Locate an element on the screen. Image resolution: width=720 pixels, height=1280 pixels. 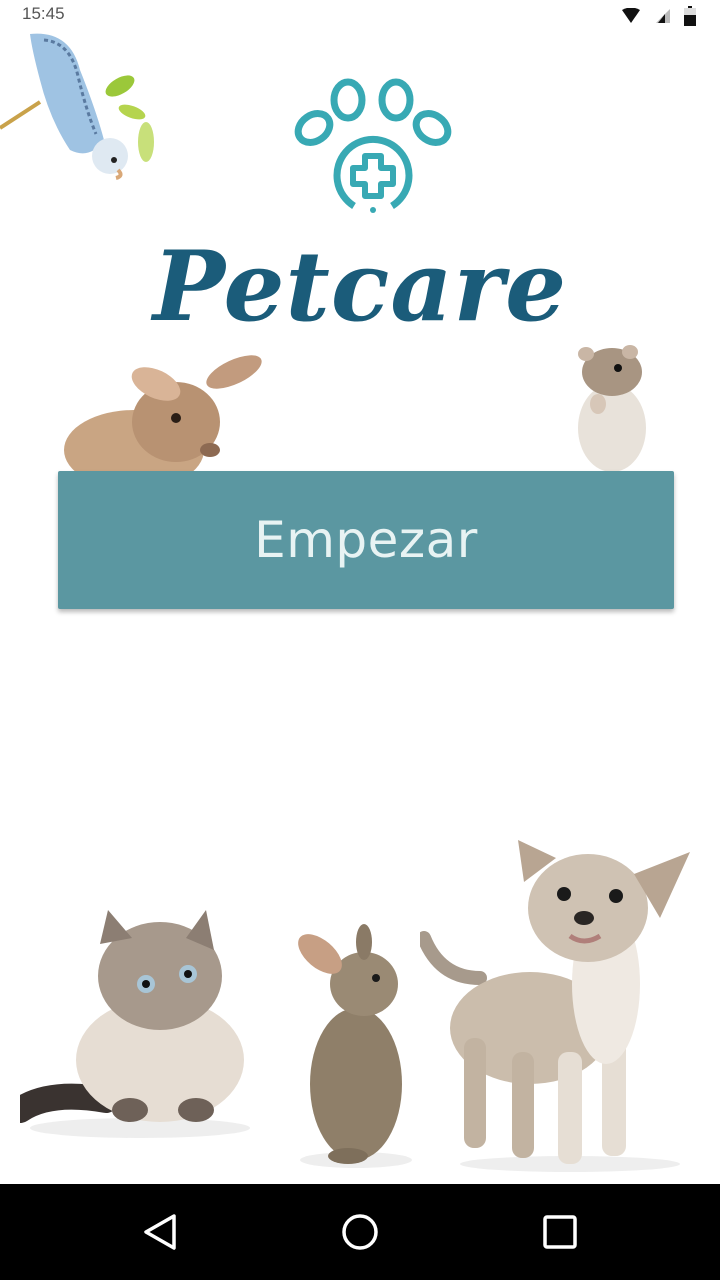
start-button: Empezar is located at coordinates (366, 540).